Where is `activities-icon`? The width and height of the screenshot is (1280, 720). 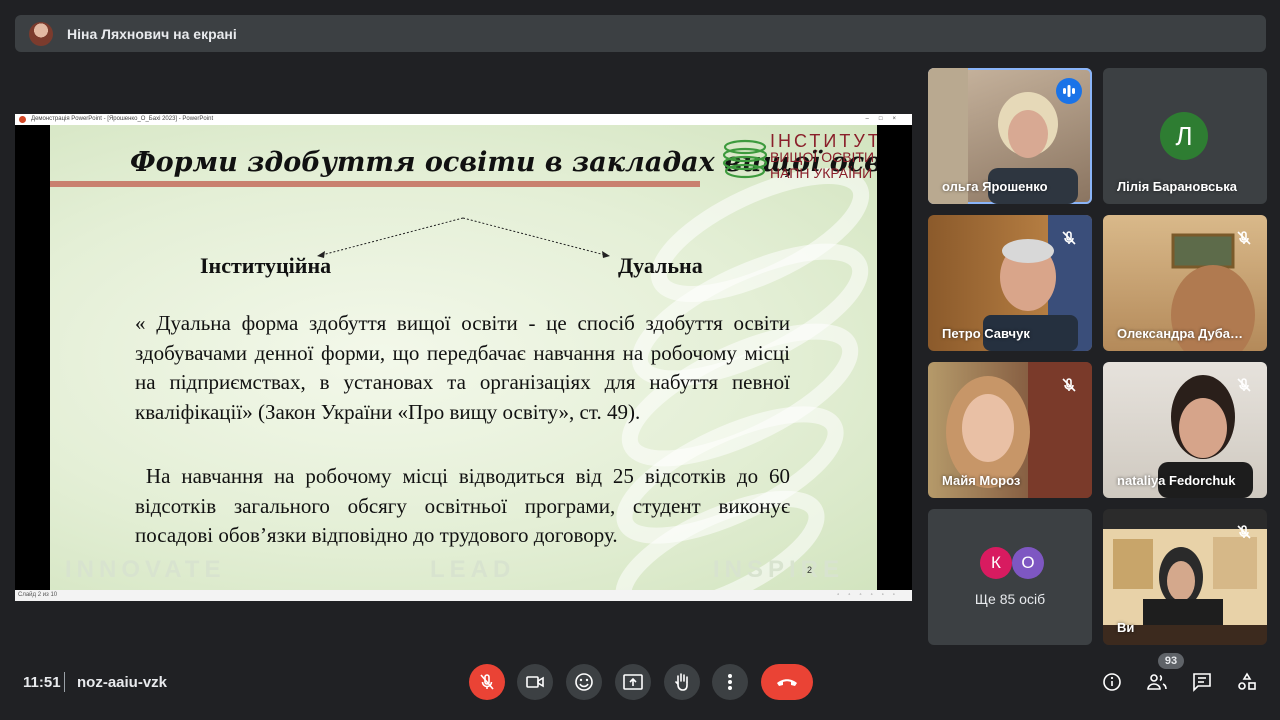 activities-icon is located at coordinates (1247, 681).